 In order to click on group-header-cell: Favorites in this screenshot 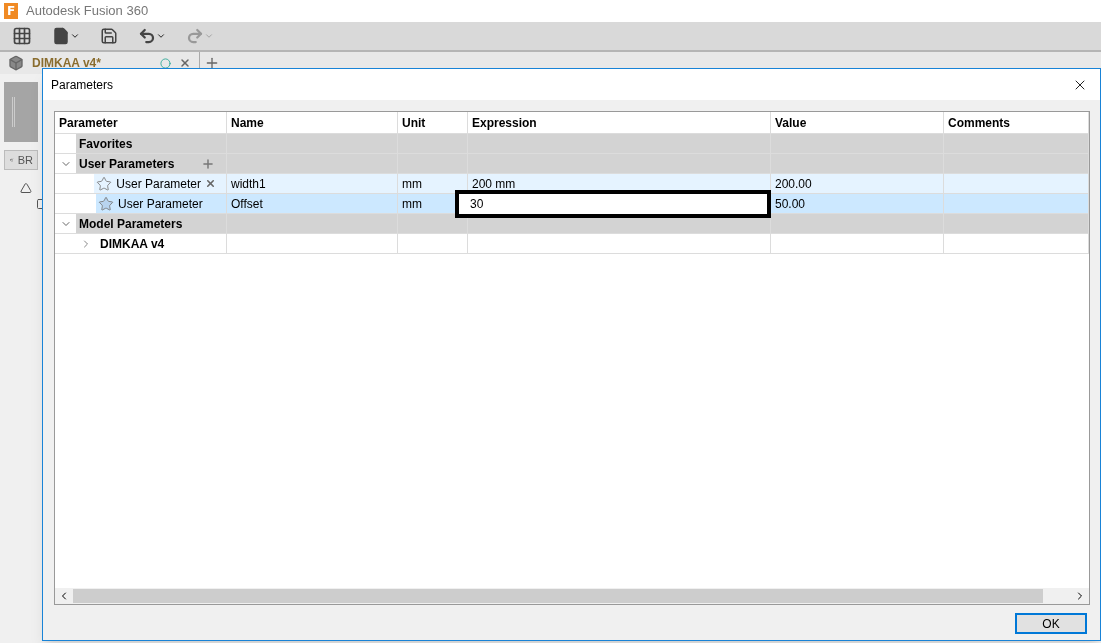, I will do `click(151, 143)`.